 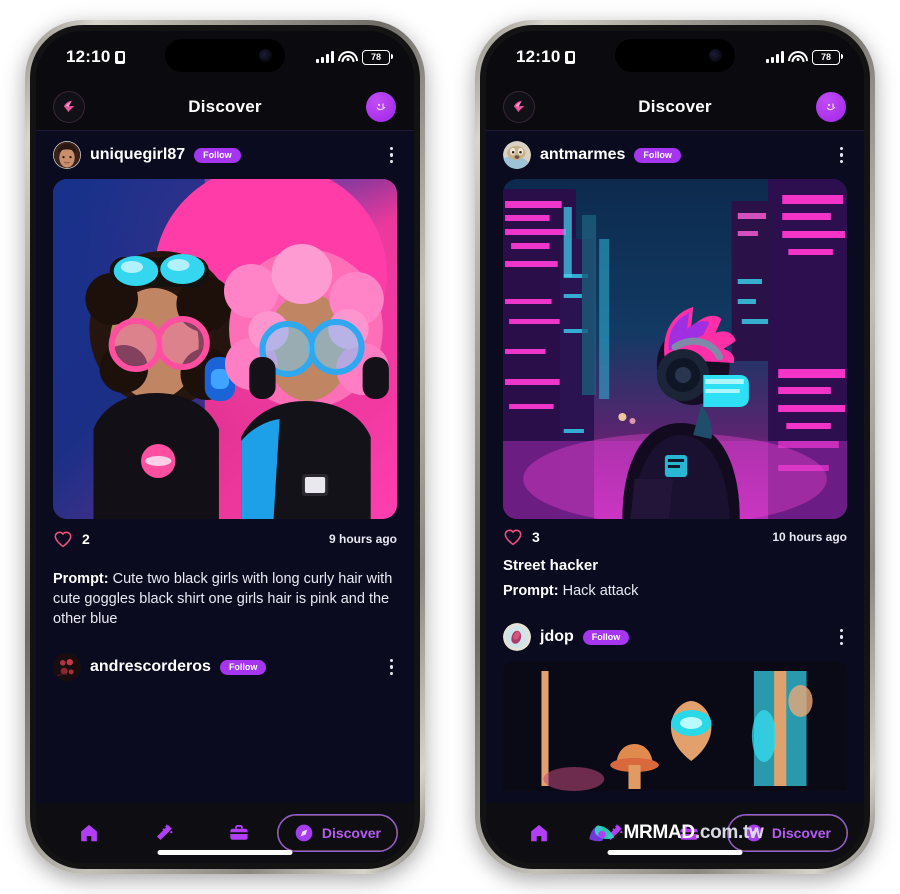 I want to click on post-title: Street hacker, so click(x=551, y=565).